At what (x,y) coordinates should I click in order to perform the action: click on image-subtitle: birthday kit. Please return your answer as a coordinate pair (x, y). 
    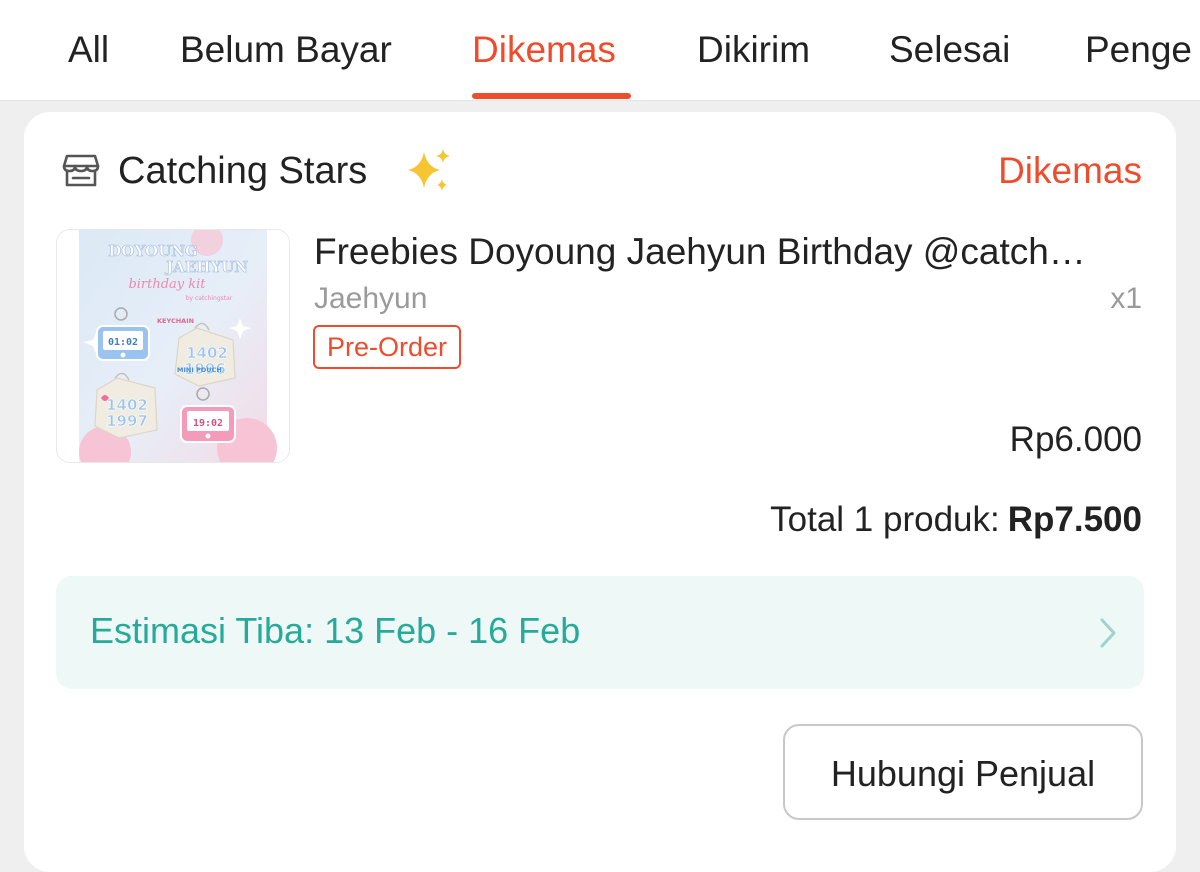
    Looking at the image, I should click on (167, 284).